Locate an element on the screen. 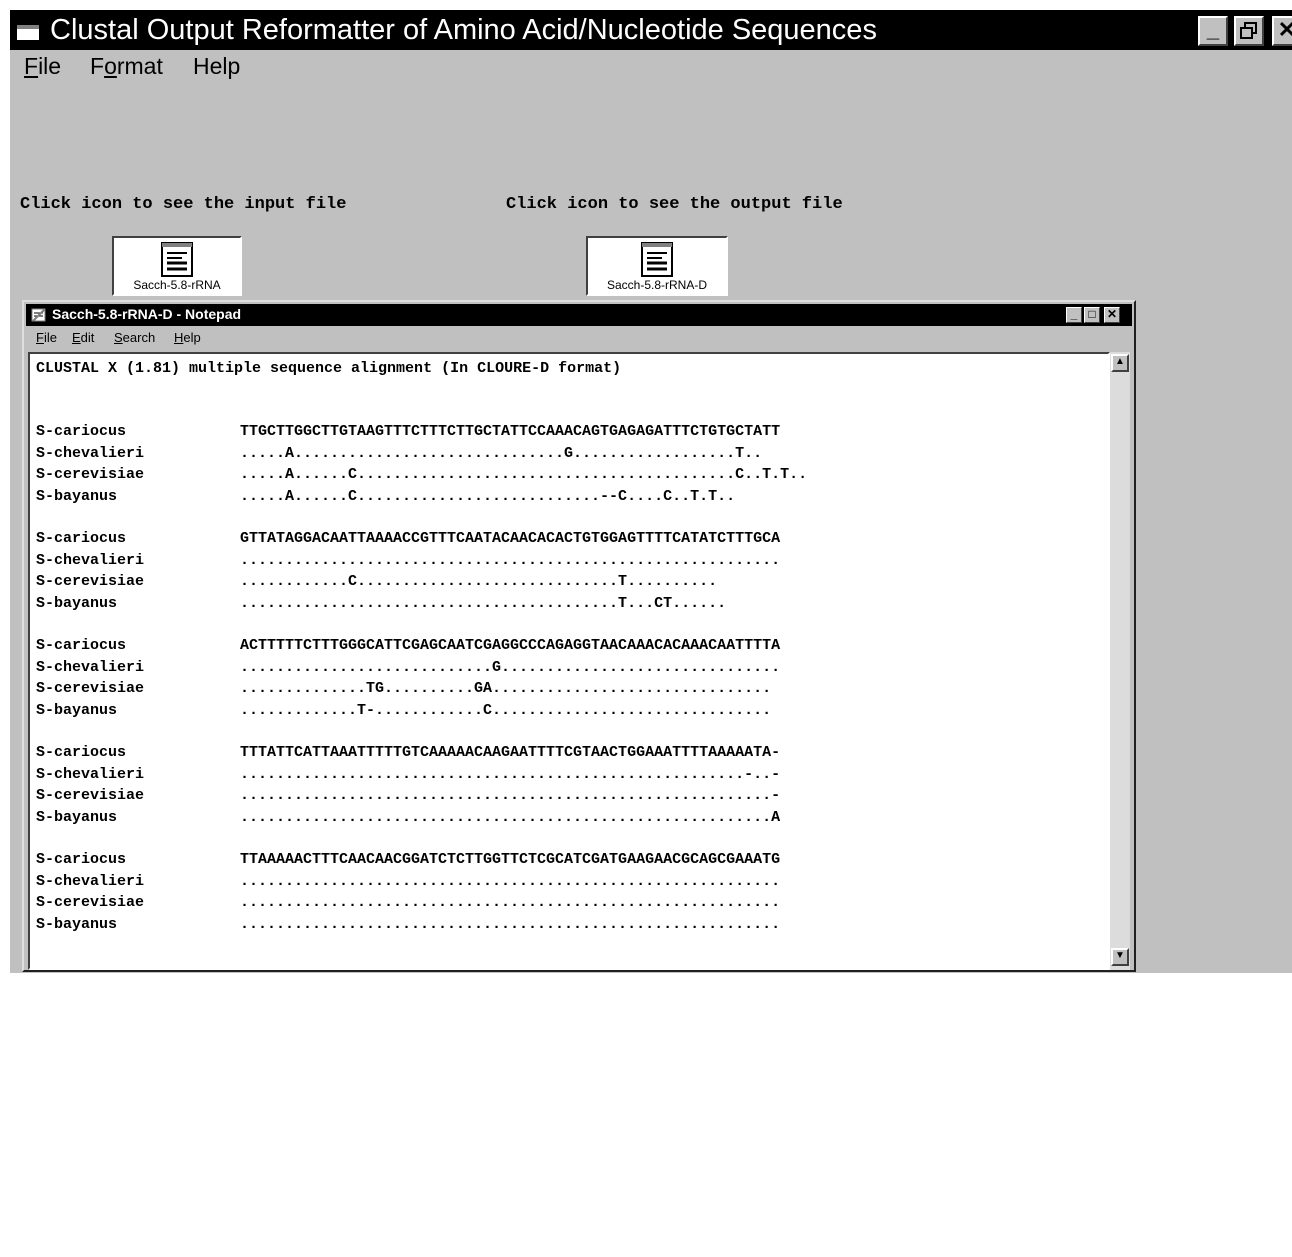 The width and height of the screenshot is (1292, 1257). np-search-rest: earch is located at coordinates (139, 337).